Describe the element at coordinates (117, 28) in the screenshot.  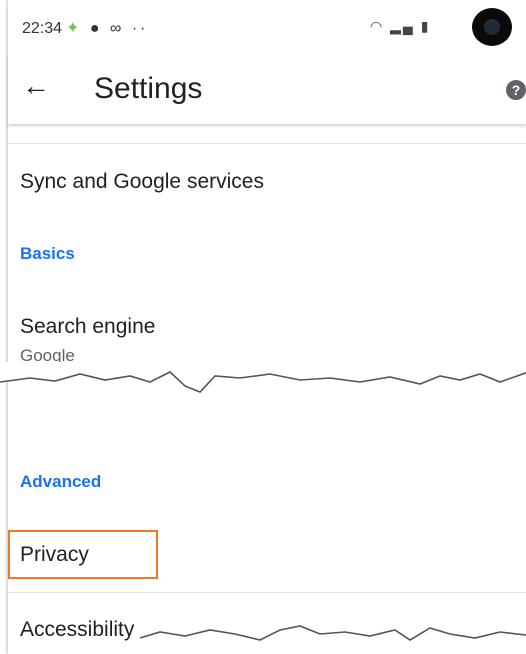
I see `voicemail-icon: ∞` at that location.